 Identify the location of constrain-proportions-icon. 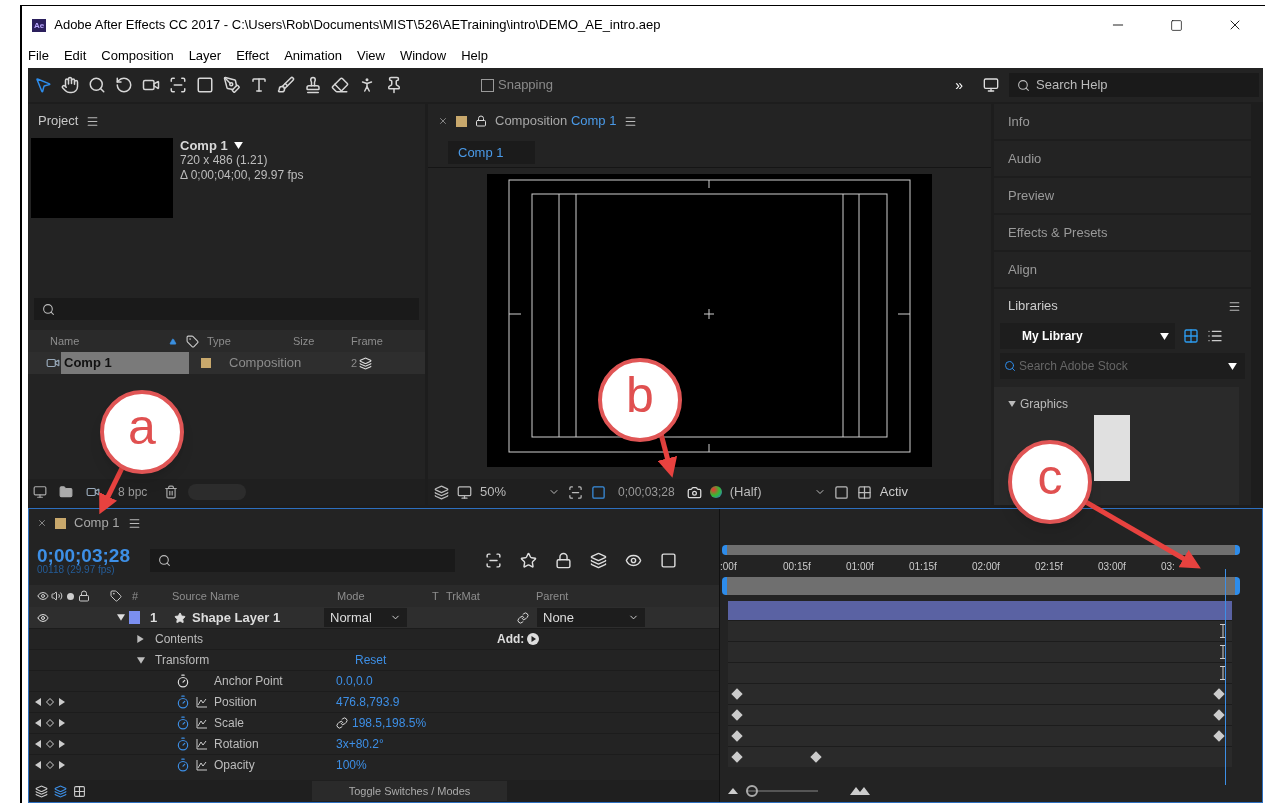
(342, 723).